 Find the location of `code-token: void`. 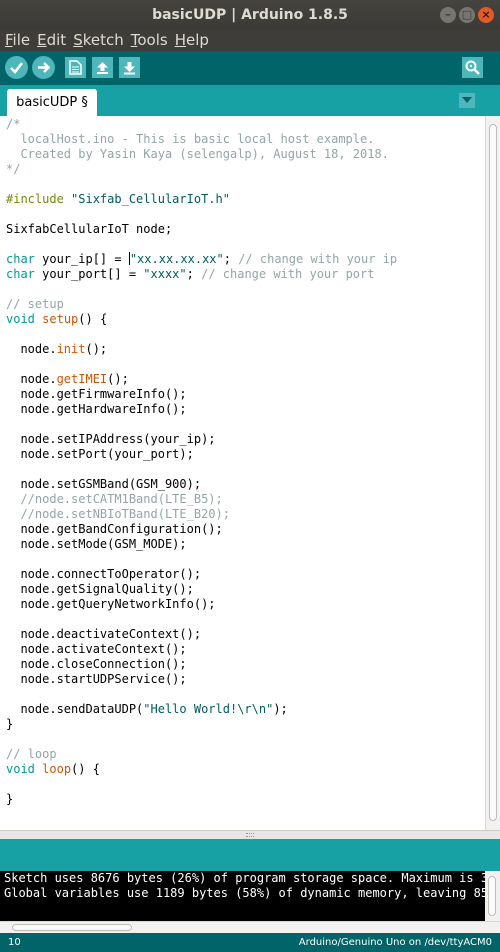

code-token: void is located at coordinates (20, 769).